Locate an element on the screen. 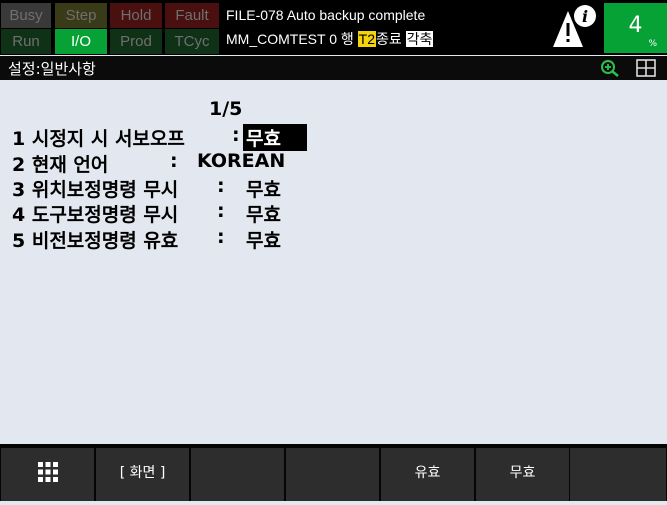 The width and height of the screenshot is (667, 505). menu-grid-button is located at coordinates (47, 474).